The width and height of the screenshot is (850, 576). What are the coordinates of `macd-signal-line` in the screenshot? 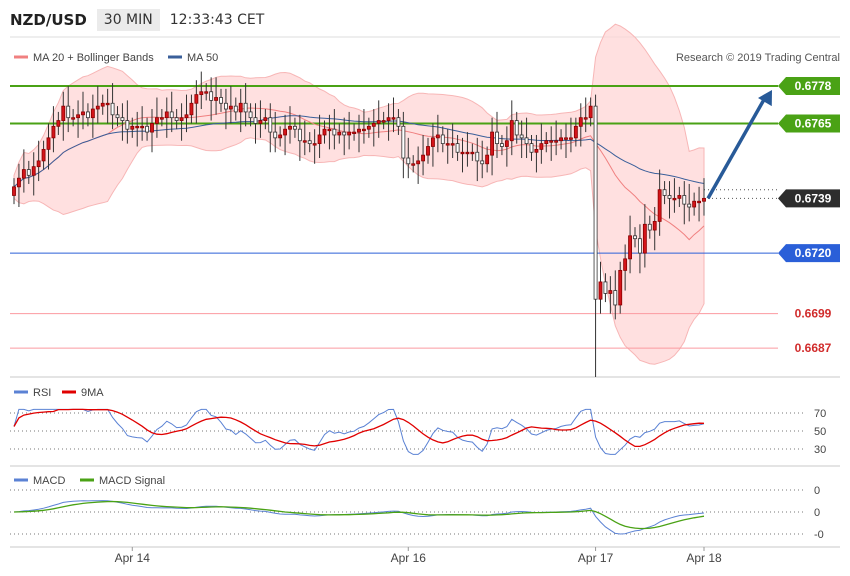 It's located at (359, 515).